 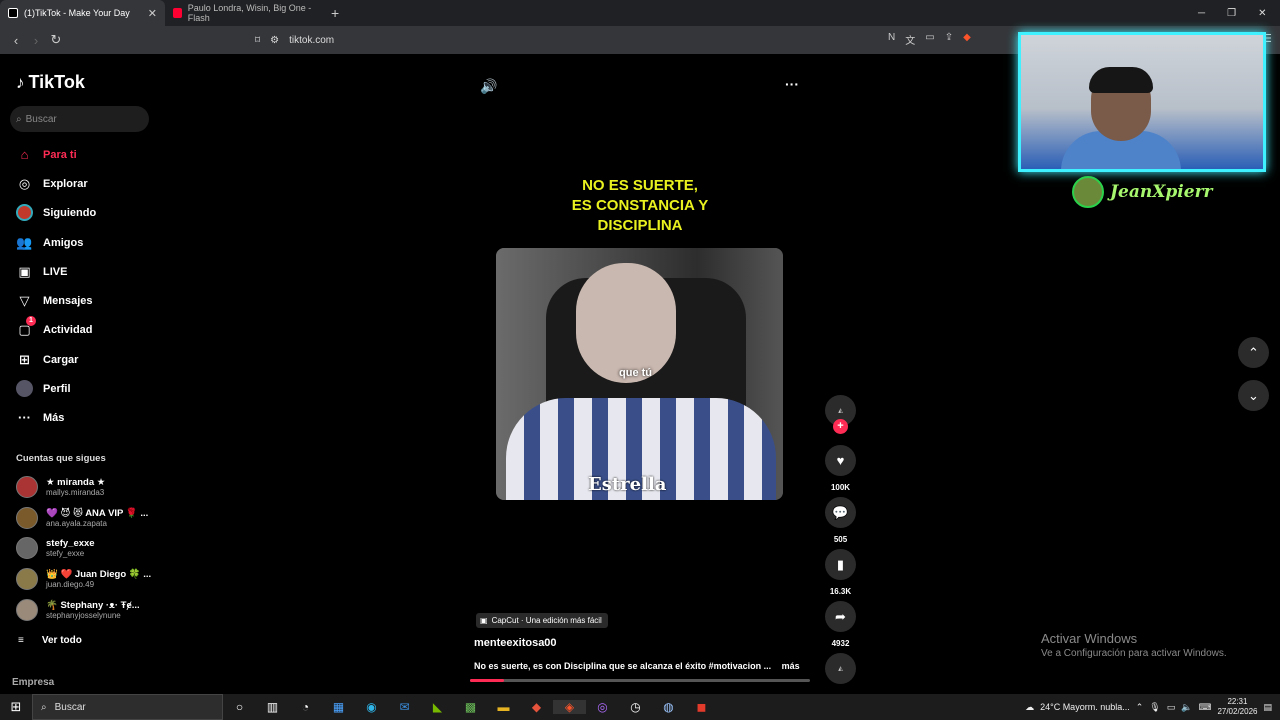 What do you see at coordinates (515, 643) in the screenshot?
I see `video-author: menteexitosa00` at bounding box center [515, 643].